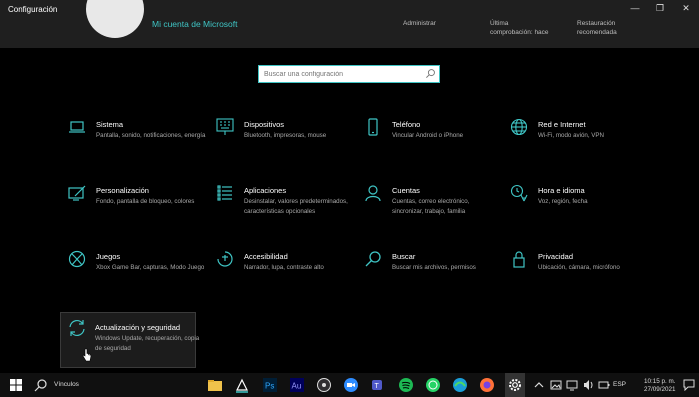 The image size is (699, 397). Describe the element at coordinates (266, 256) in the screenshot. I see `tile-title: Accesibilidad` at that location.